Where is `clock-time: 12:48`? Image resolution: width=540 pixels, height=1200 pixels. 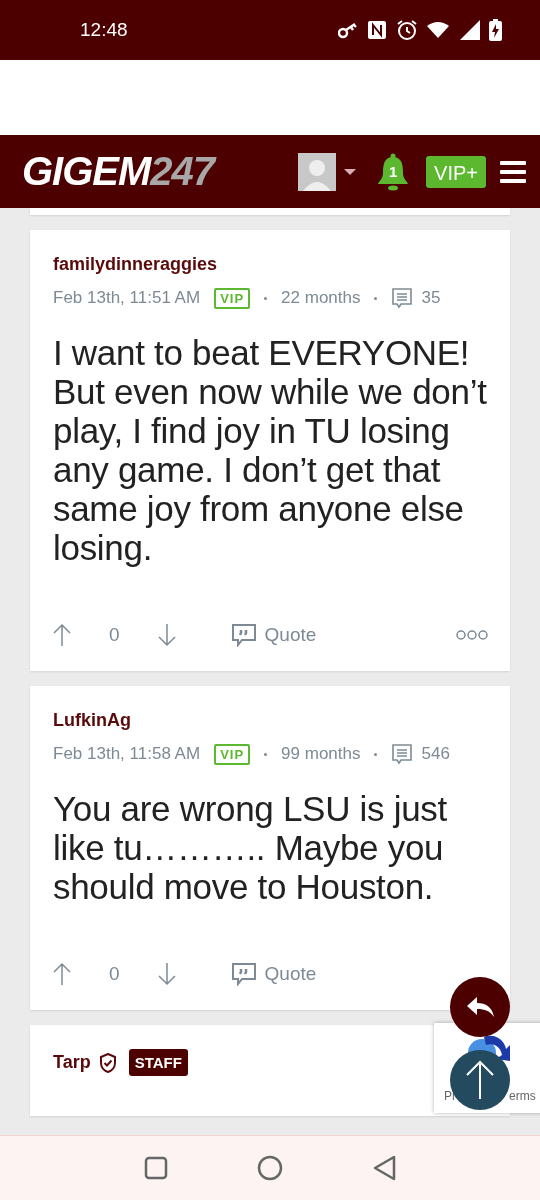 clock-time: 12:48 is located at coordinates (104, 30).